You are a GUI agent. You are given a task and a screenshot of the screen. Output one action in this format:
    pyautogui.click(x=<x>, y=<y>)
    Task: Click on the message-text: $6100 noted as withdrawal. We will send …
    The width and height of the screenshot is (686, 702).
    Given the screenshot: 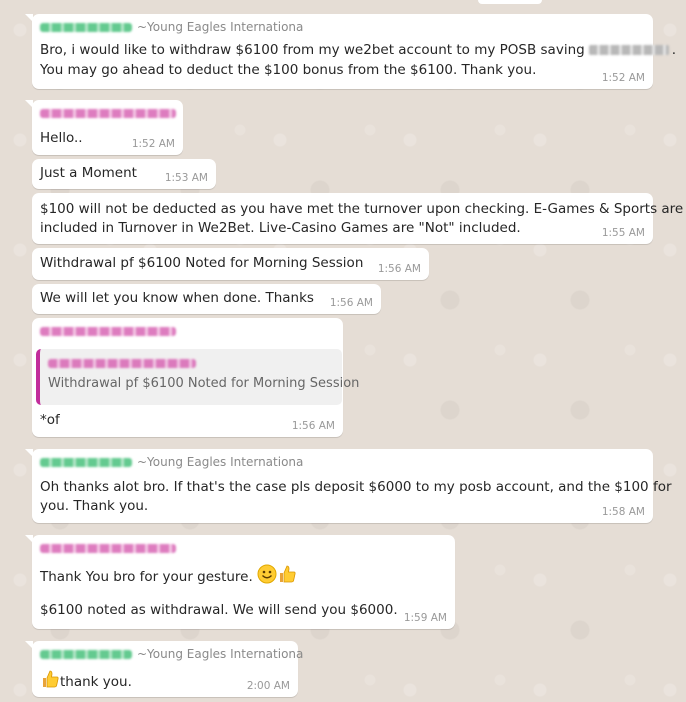 What is the action you would take?
    pyautogui.click(x=219, y=610)
    